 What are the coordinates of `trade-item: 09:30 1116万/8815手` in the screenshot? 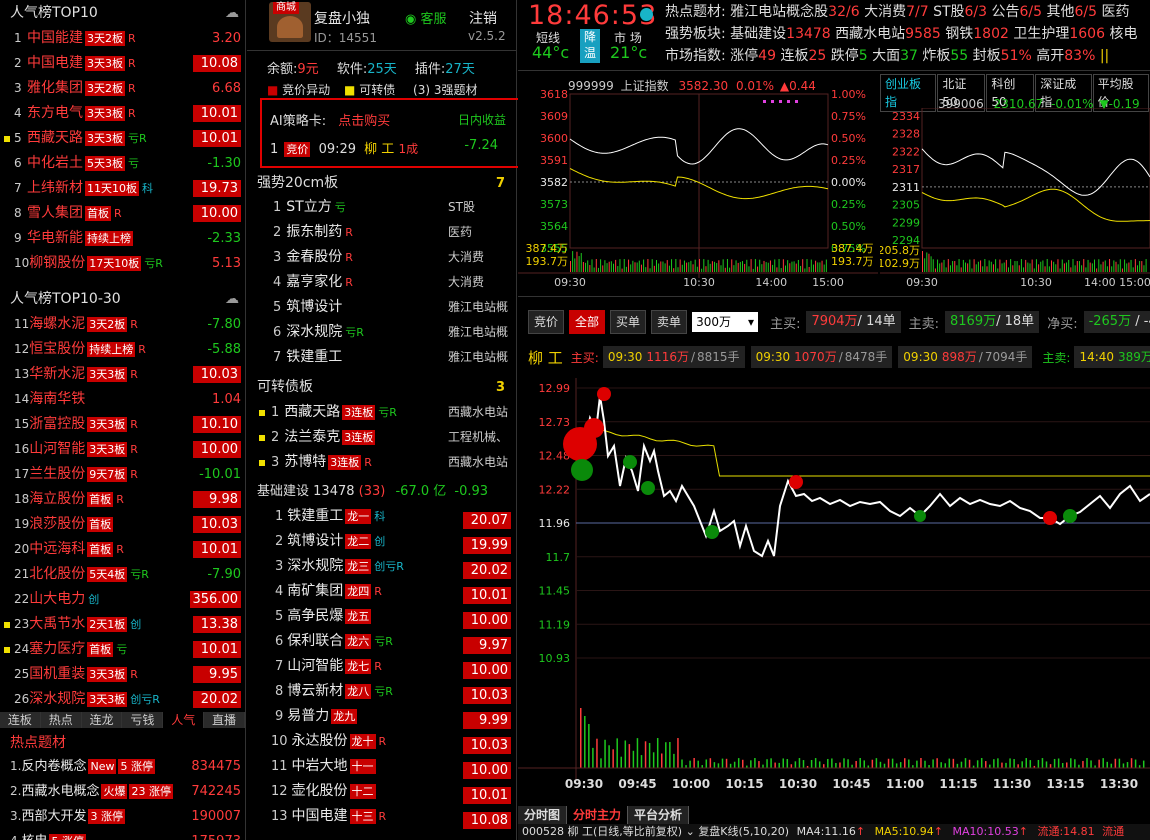 It's located at (673, 357).